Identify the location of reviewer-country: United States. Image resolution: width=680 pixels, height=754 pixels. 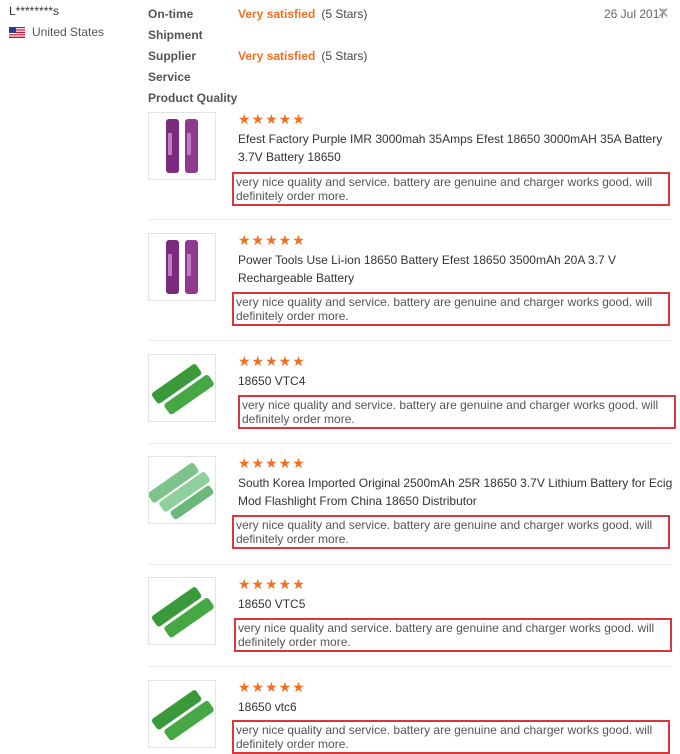
(56, 32).